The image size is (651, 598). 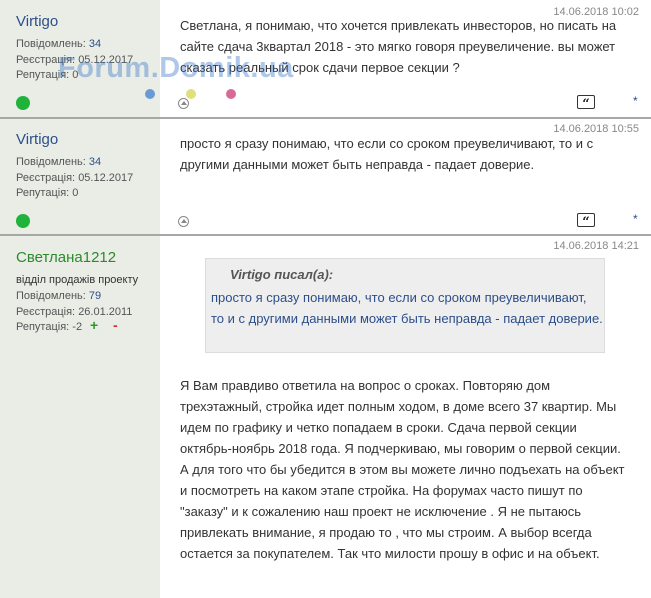 What do you see at coordinates (66, 257) in the screenshot?
I see `post-author-link: Светлана1212` at bounding box center [66, 257].